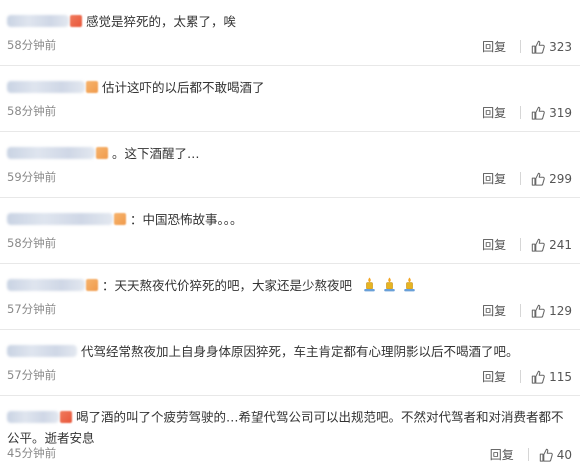  Describe the element at coordinates (183, 87) in the screenshot. I see `comment-text: 估计这吓的以后都不敢喝酒了` at that location.